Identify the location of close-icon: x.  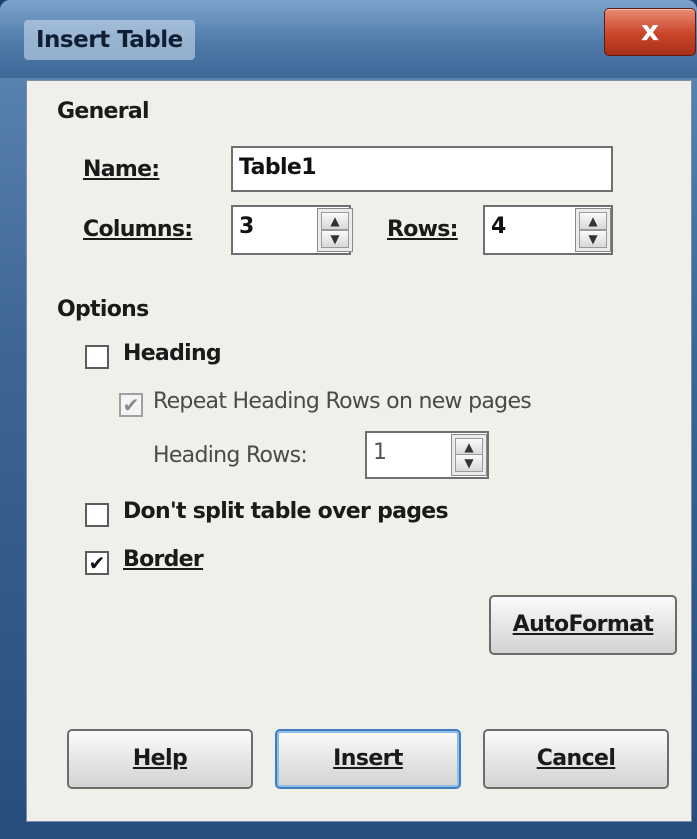
(650, 30).